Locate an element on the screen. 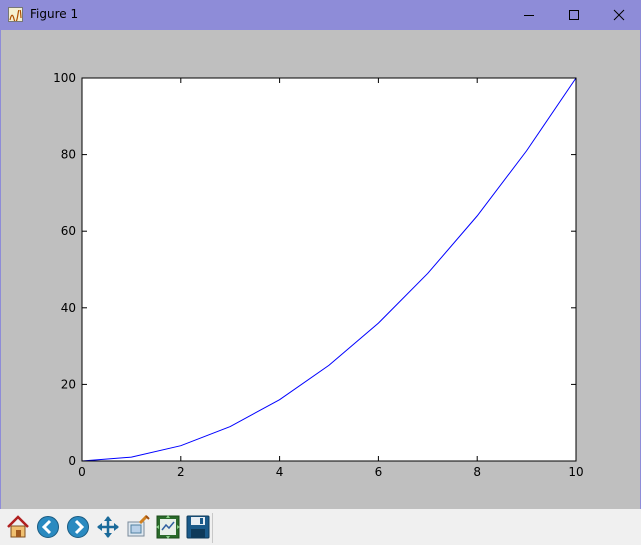 The image size is (641, 545). x-tick-label: 2 is located at coordinates (181, 472).